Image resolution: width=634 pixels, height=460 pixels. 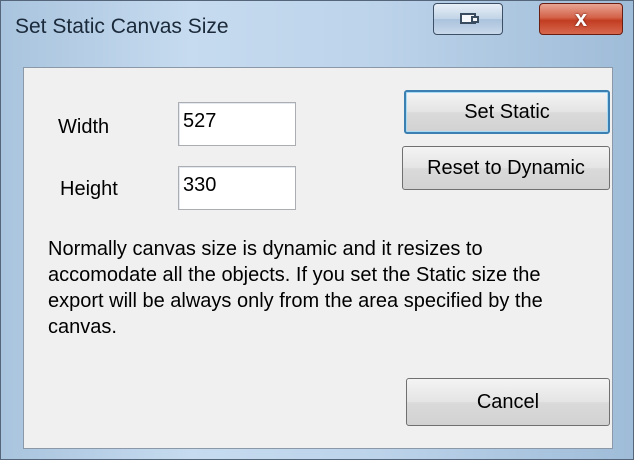 I want to click on width-field: 527, so click(x=237, y=124).